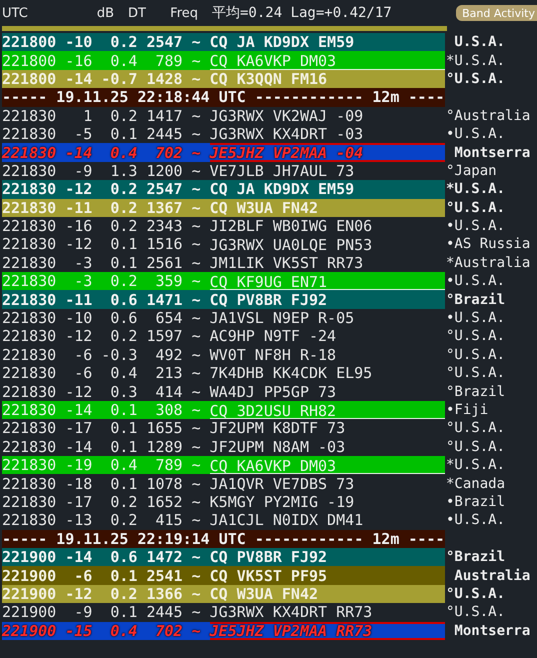 This screenshot has height=658, width=537. What do you see at coordinates (164, 244) in the screenshot?
I see `freq-cell-text: 1516` at bounding box center [164, 244].